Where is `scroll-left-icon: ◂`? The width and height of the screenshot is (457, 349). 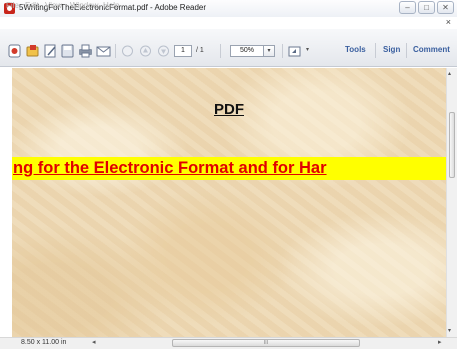
scroll-left-icon: ◂ is located at coordinates (94, 342).